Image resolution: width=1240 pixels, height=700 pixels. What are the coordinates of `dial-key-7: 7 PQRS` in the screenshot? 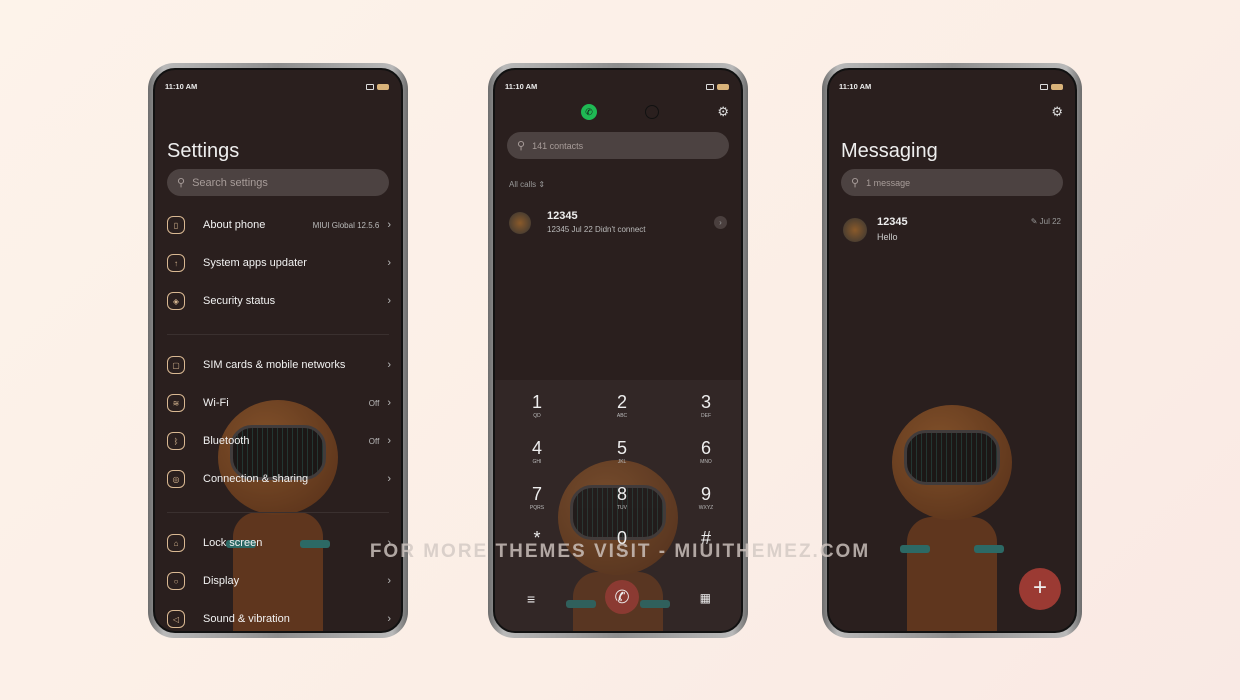 It's located at (537, 497).